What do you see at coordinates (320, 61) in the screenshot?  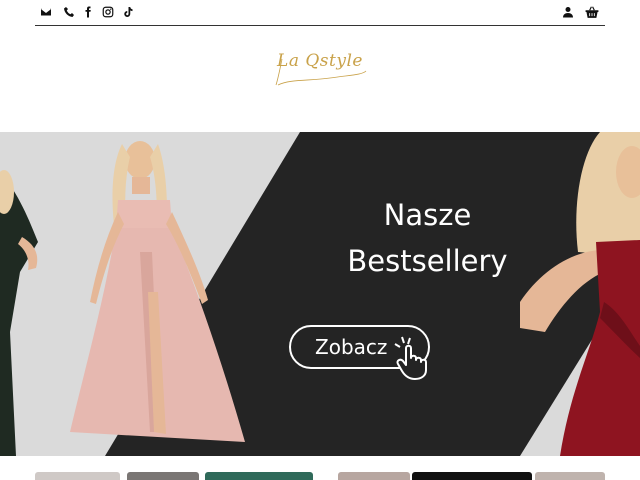 I see `logo-text: La Qstyle` at bounding box center [320, 61].